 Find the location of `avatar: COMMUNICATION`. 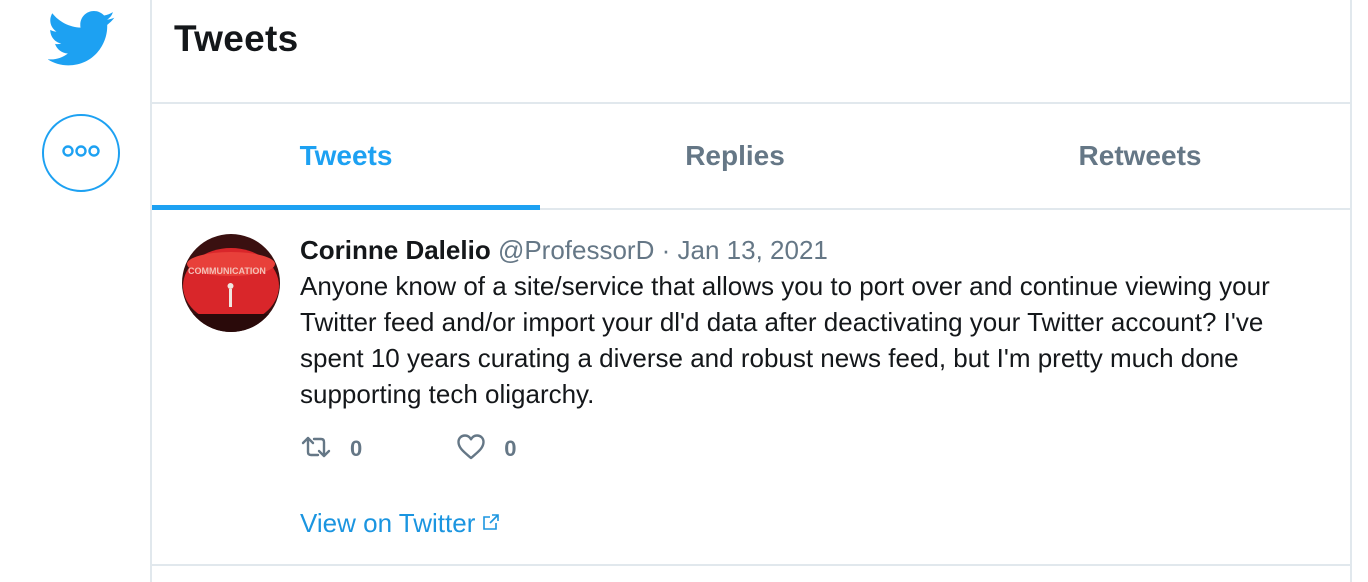

avatar: COMMUNICATION is located at coordinates (231, 283).